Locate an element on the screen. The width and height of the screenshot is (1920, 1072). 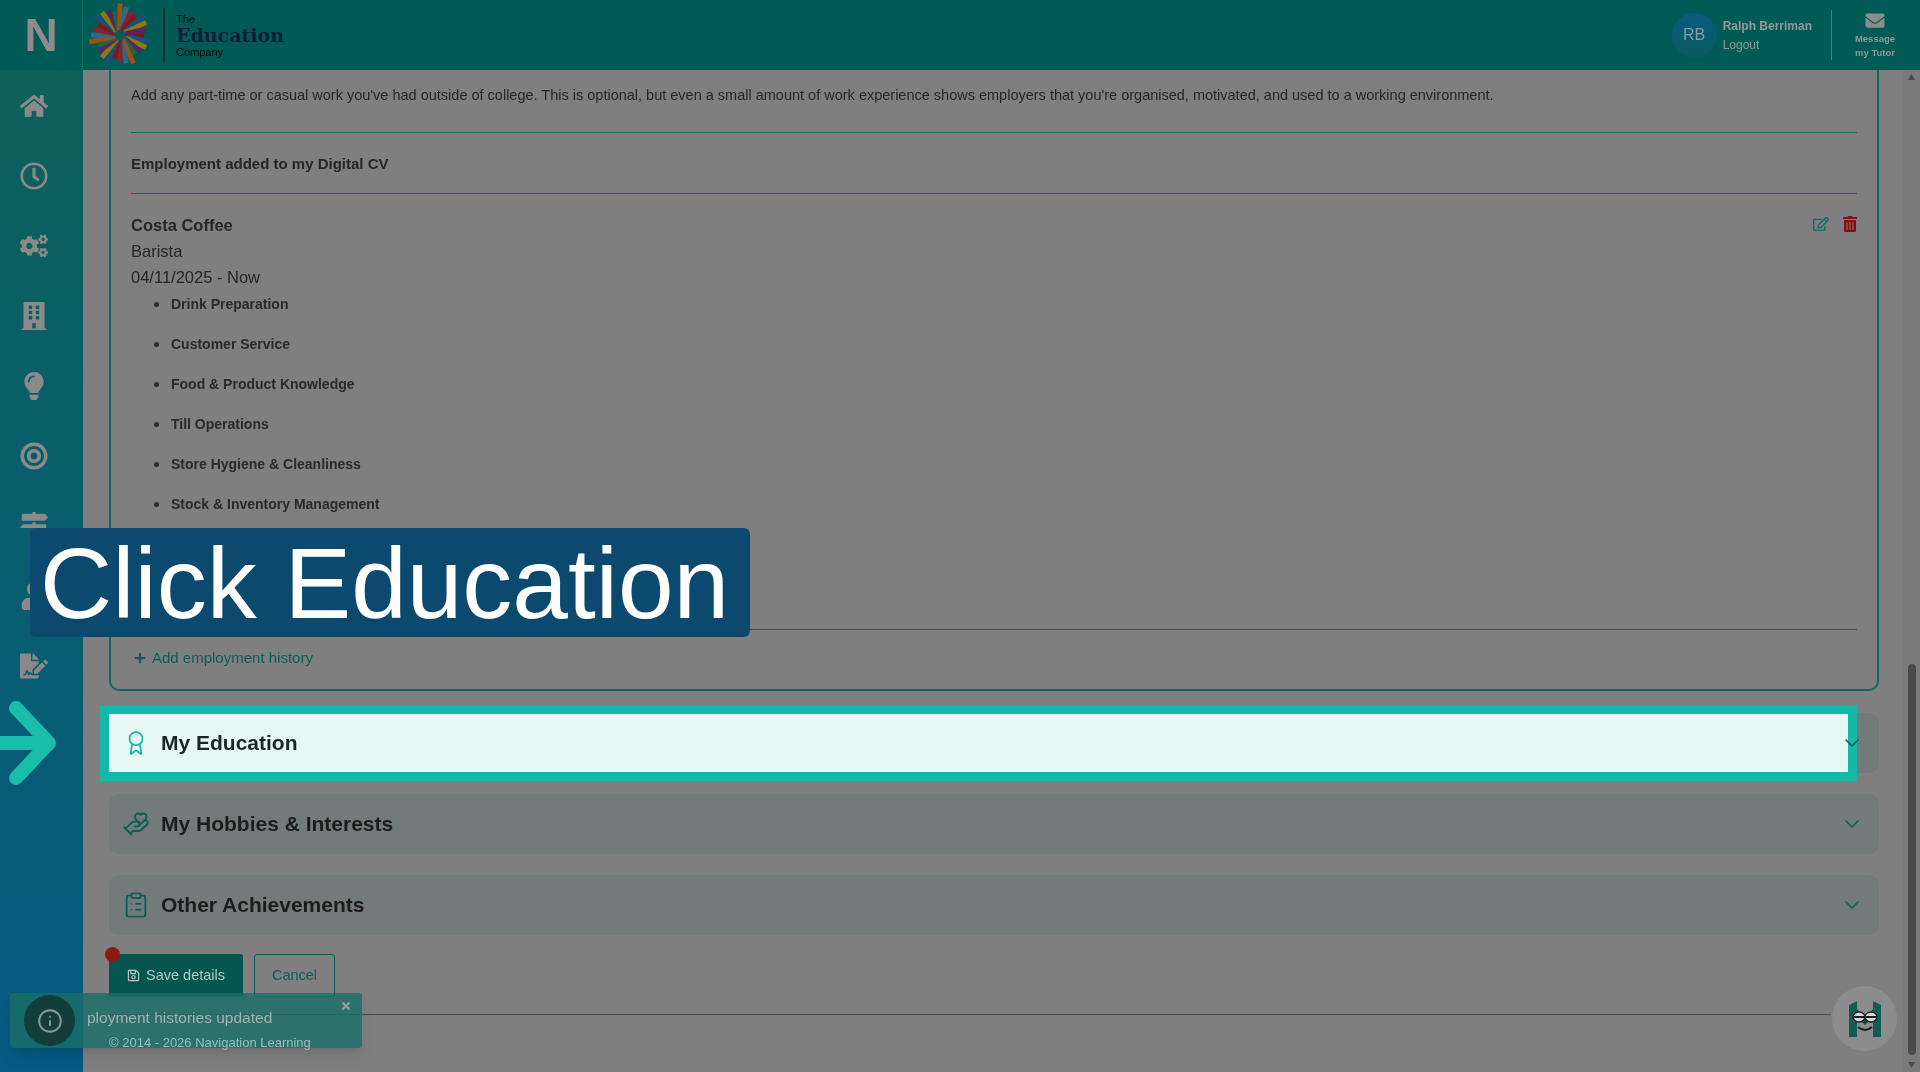
skill-item: Till Operations is located at coordinates (220, 424).